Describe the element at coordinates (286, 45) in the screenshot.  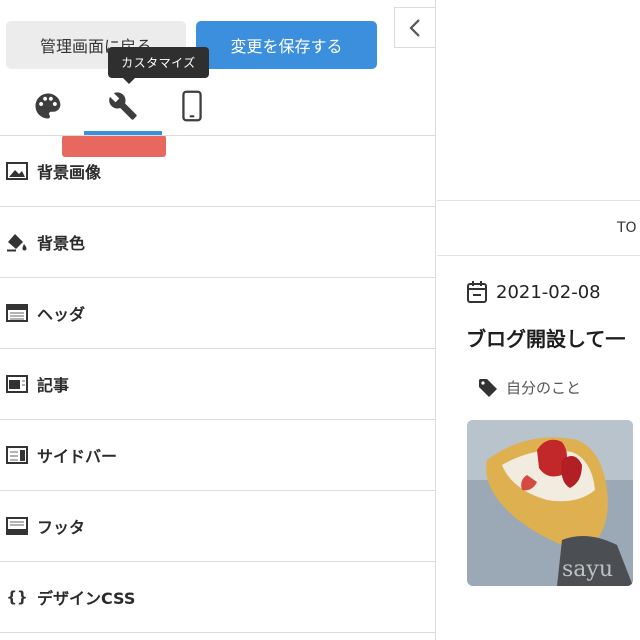
I see `save-changes-button: 変更を保存する` at that location.